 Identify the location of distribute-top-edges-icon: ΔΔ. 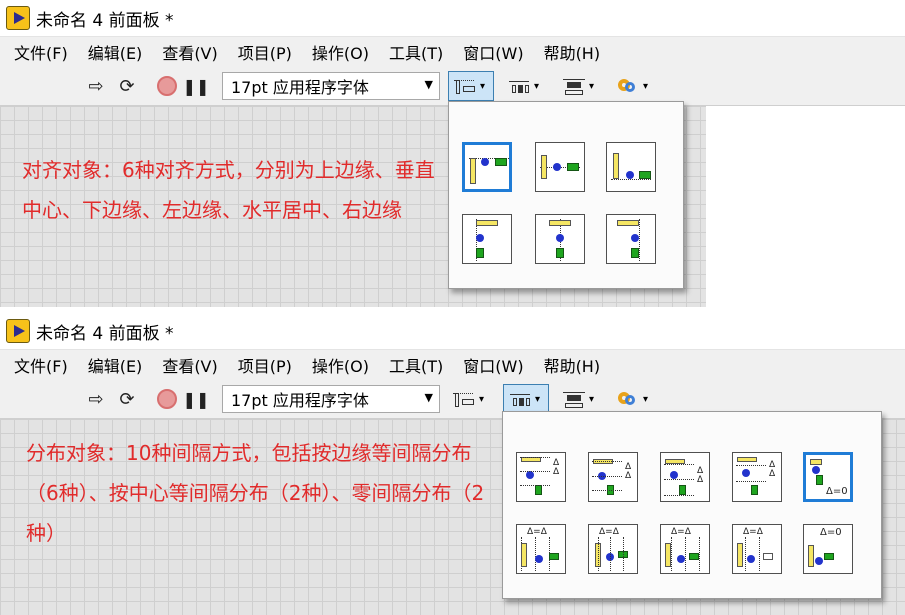
(541, 477).